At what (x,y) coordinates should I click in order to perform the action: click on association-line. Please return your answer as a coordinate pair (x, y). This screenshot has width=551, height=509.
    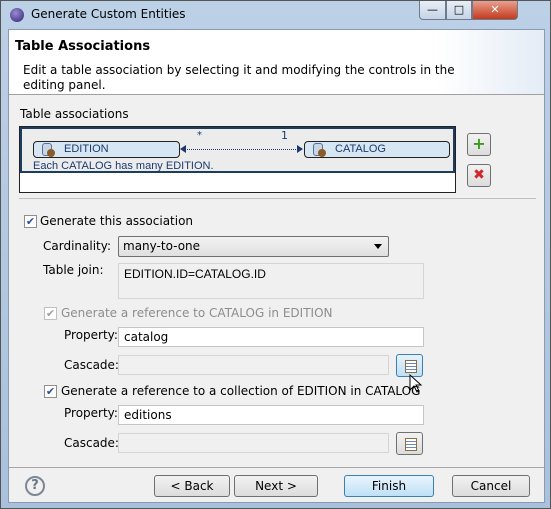
    Looking at the image, I should click on (241, 149).